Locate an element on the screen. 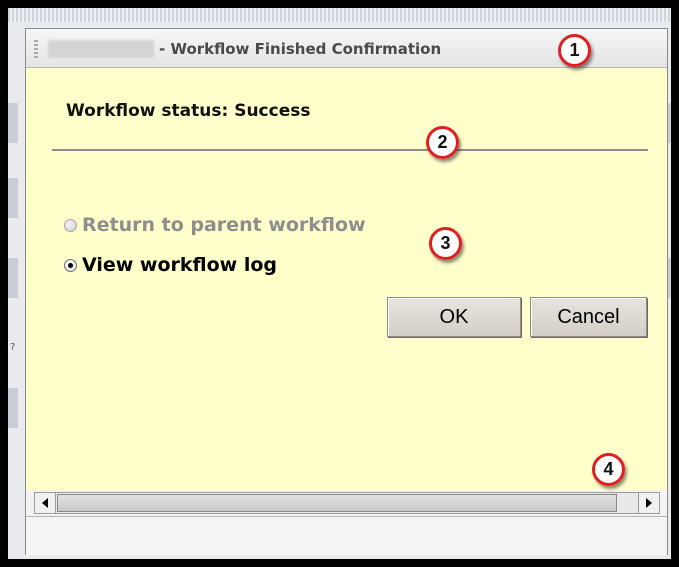  dialog-title: - Workflow Finished Confirmation is located at coordinates (300, 49).